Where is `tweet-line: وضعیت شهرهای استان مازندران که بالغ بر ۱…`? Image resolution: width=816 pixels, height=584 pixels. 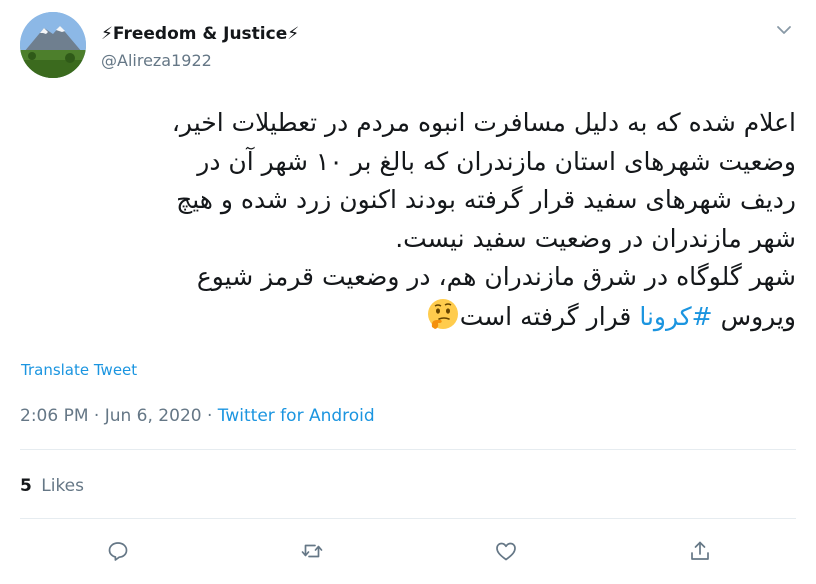
tweet-line: وضعیت شهرهای استان مازندران که بالغ بر ۱… is located at coordinates (496, 161).